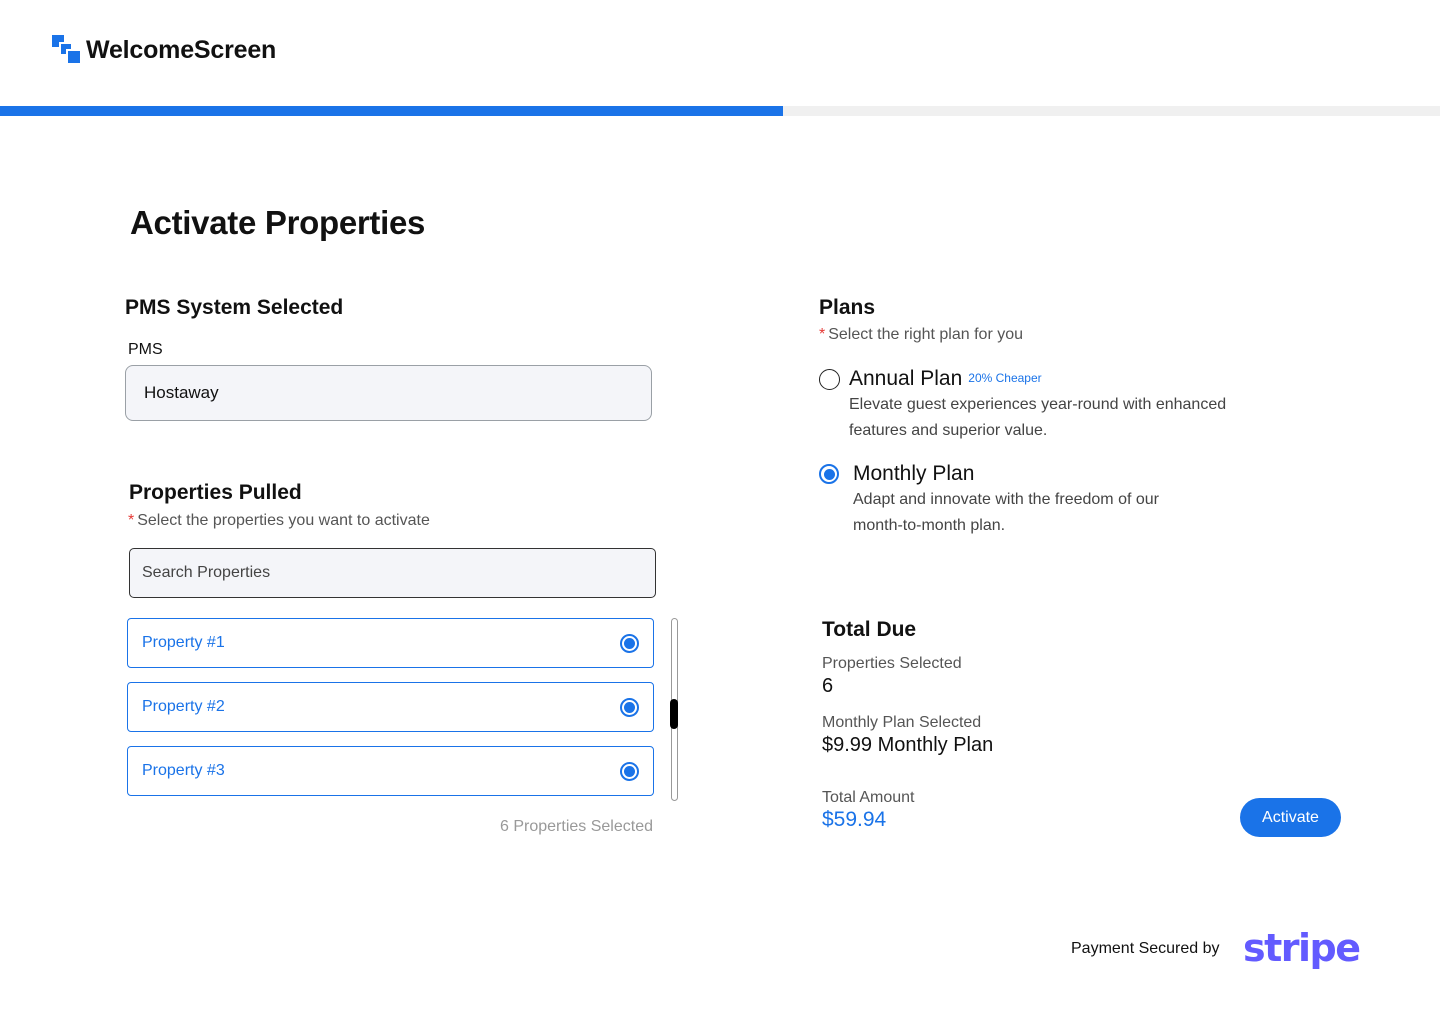 Image resolution: width=1440 pixels, height=1024 pixels. What do you see at coordinates (948, 430) in the screenshot?
I see `plan-description-line: features and superior value.` at bounding box center [948, 430].